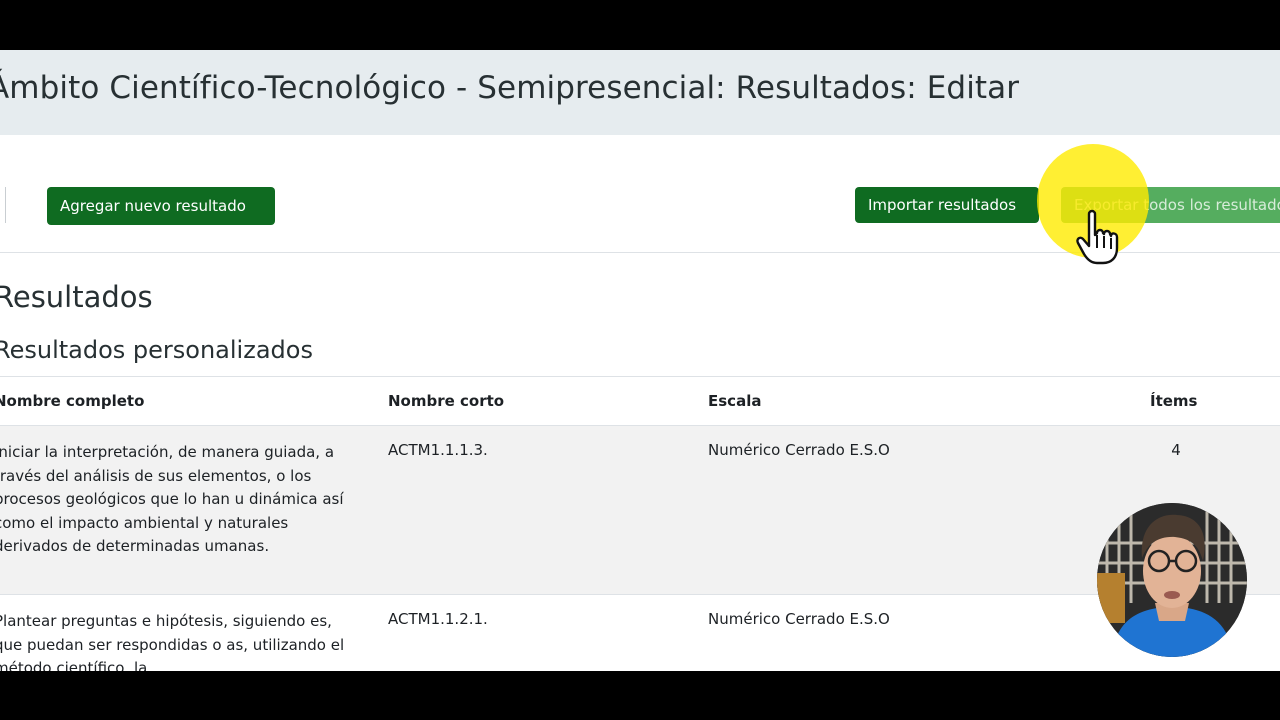  I want to click on column-header-short-name: Nombre corto, so click(446, 401).